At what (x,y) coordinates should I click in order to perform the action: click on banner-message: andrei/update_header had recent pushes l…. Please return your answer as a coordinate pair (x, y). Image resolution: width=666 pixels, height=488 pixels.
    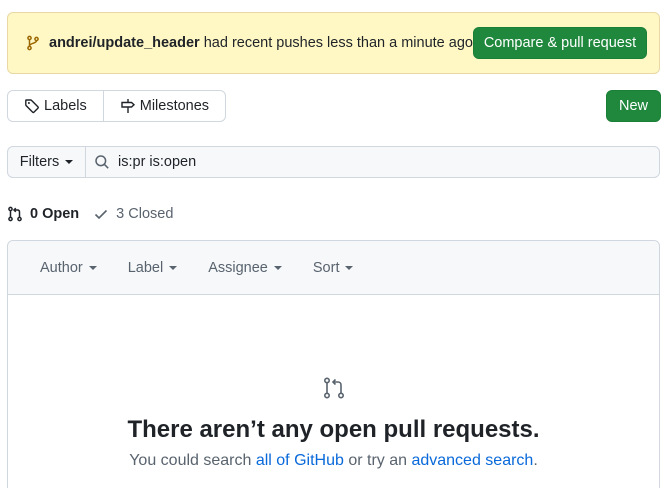
    Looking at the image, I should click on (261, 43).